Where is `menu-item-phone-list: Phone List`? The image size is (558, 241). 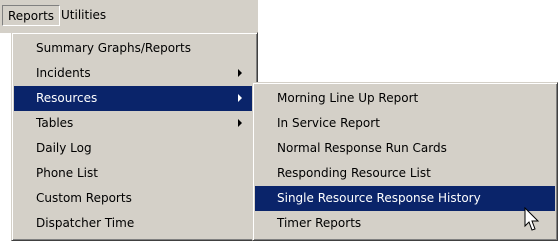 menu-item-phone-list: Phone List is located at coordinates (134, 173).